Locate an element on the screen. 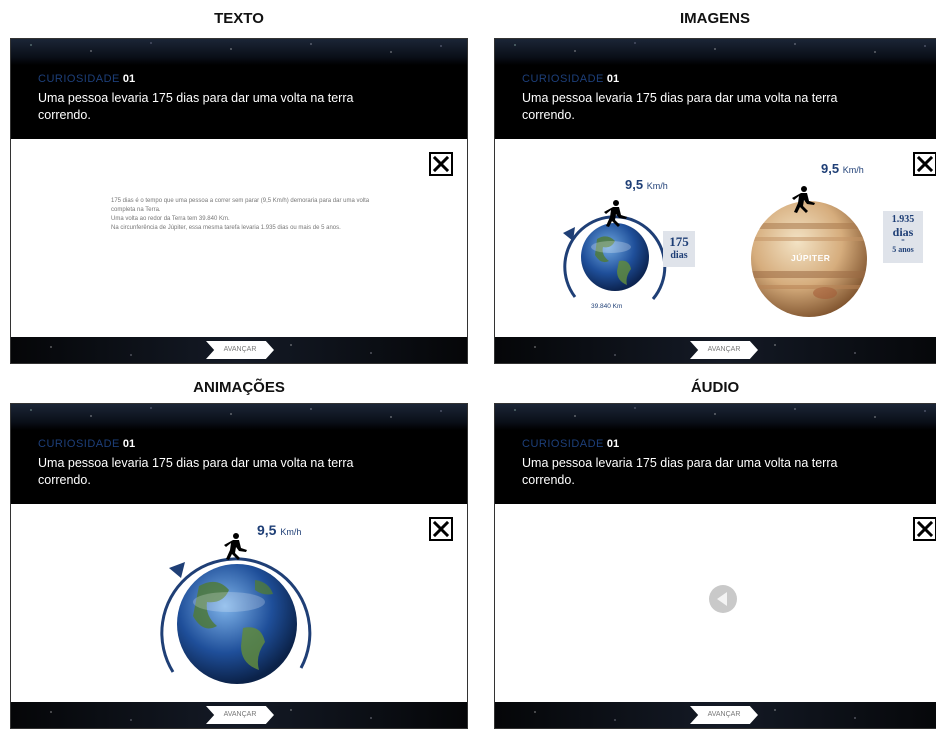 This screenshot has width=936, height=729. earth-days-badge: 175 dias is located at coordinates (679, 249).